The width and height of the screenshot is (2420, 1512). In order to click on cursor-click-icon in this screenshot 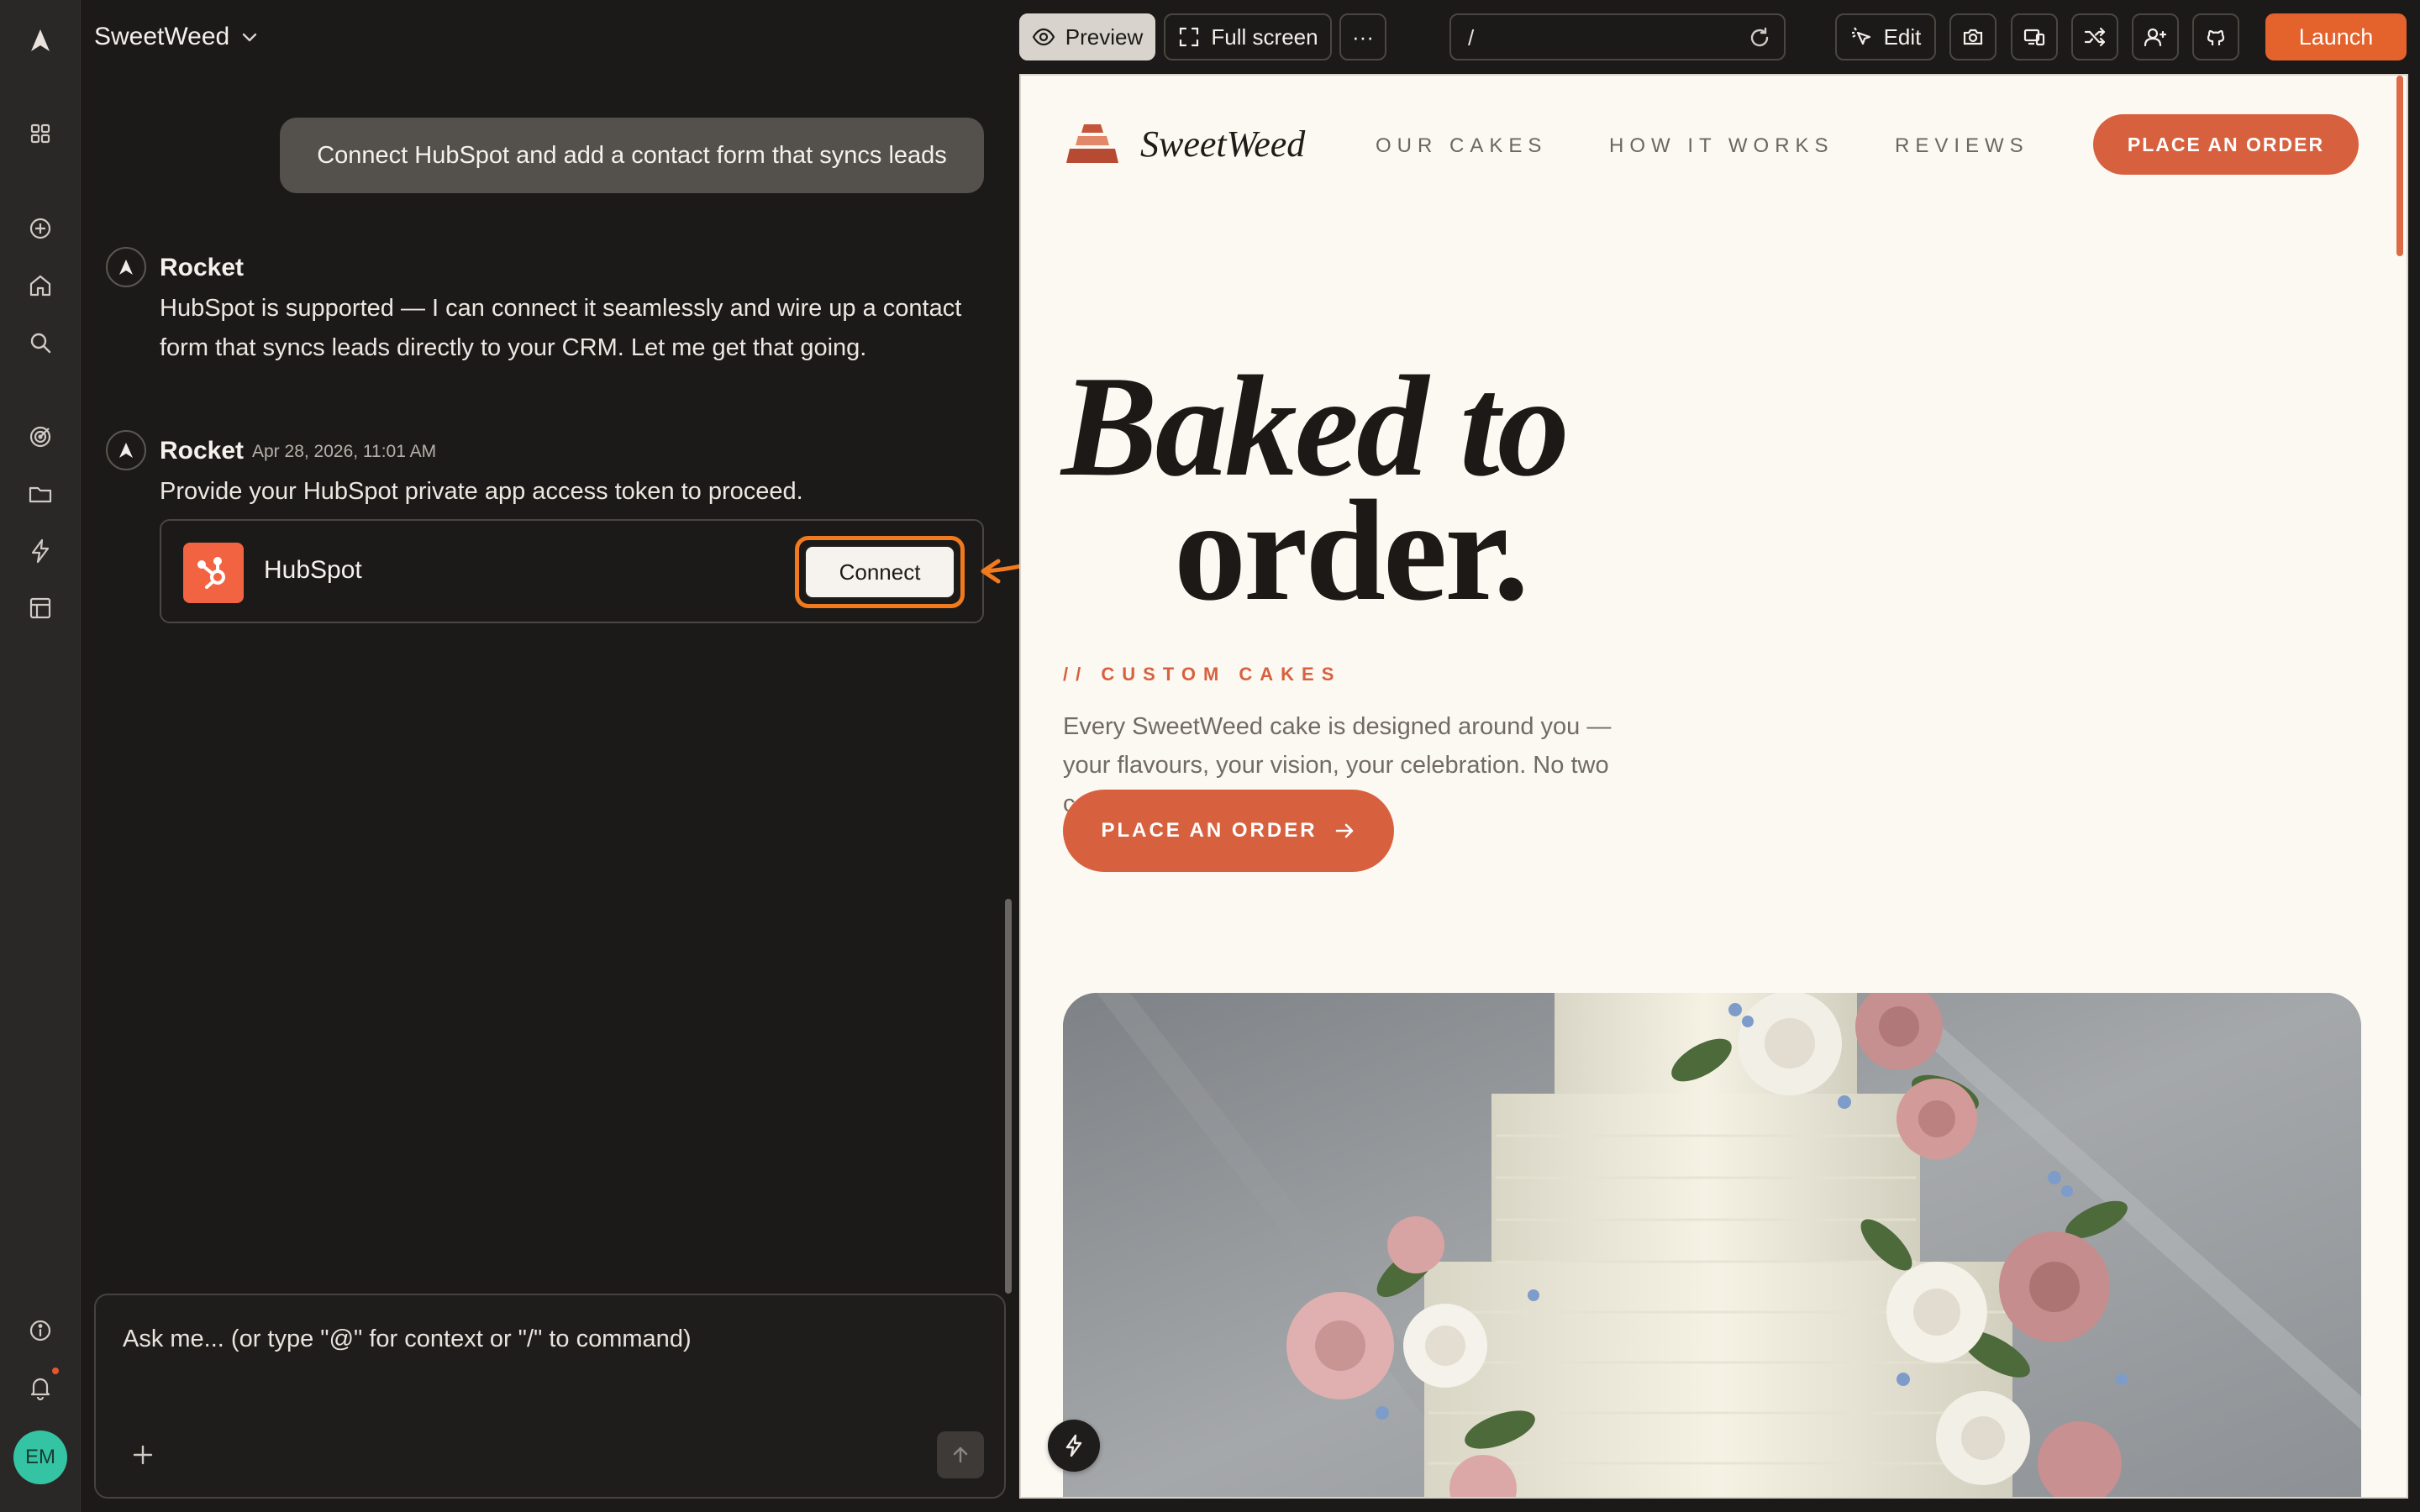, I will do `click(1861, 36)`.